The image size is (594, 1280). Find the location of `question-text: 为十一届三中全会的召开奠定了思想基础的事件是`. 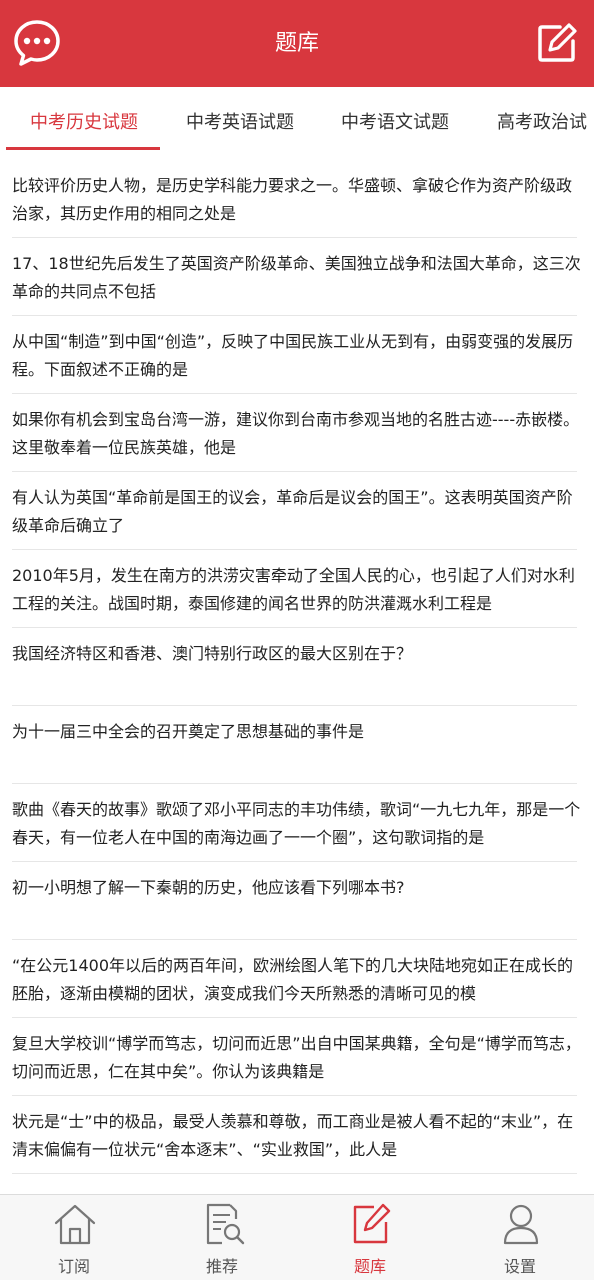

question-text: 为十一届三中全会的召开奠定了思想基础的事件是 is located at coordinates (188, 731).